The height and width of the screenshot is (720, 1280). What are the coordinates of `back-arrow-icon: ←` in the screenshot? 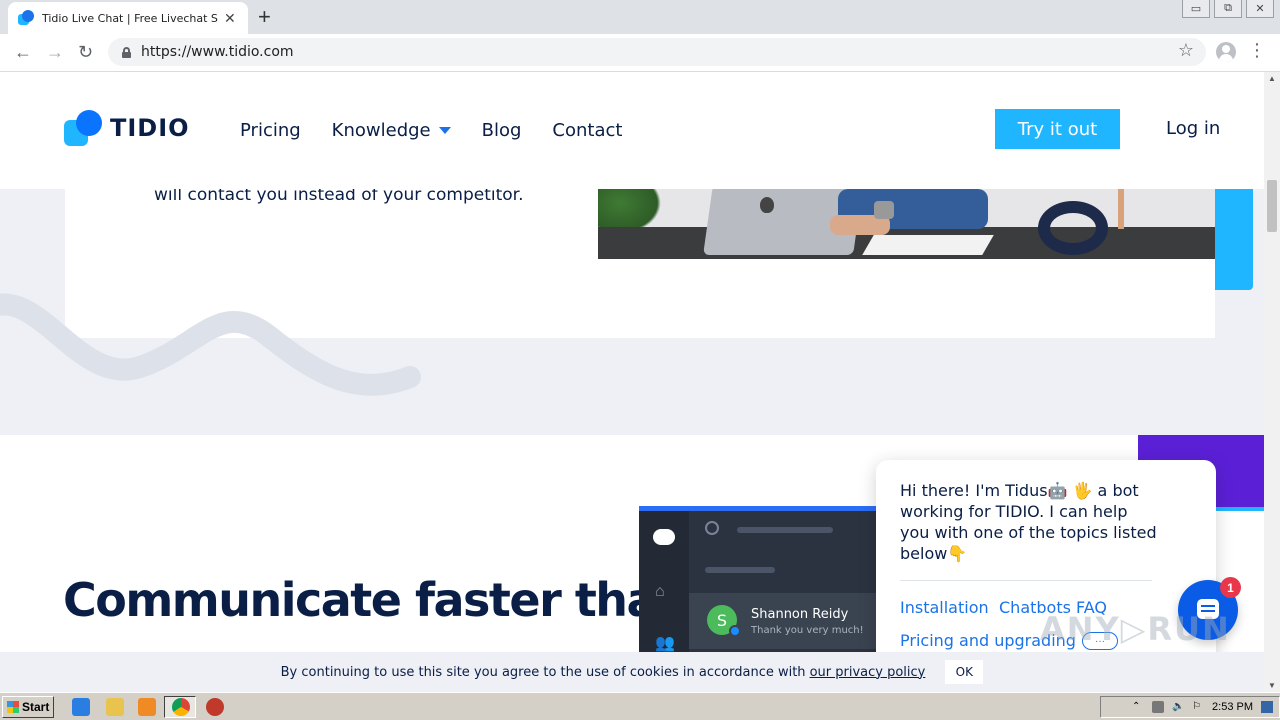 It's located at (23, 52).